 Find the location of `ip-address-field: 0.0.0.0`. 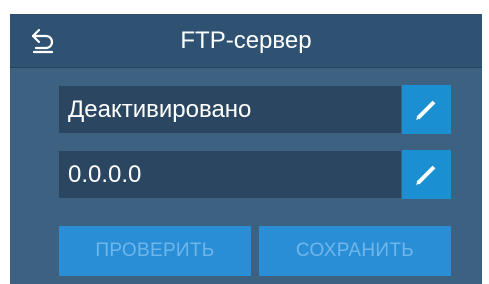

ip-address-field: 0.0.0.0 is located at coordinates (230, 174).